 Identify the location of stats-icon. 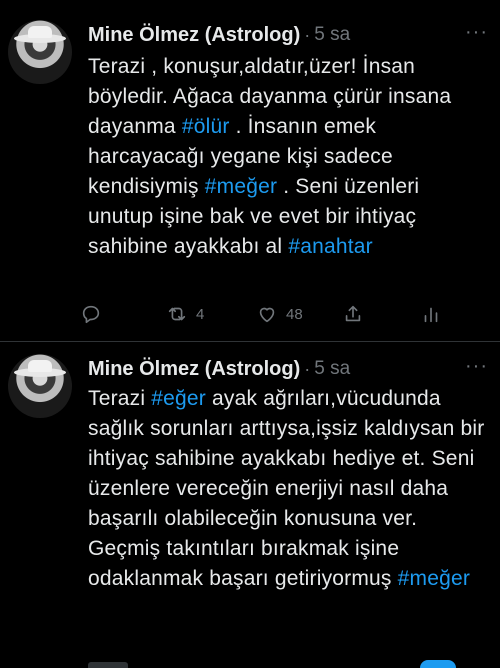
(431, 315).